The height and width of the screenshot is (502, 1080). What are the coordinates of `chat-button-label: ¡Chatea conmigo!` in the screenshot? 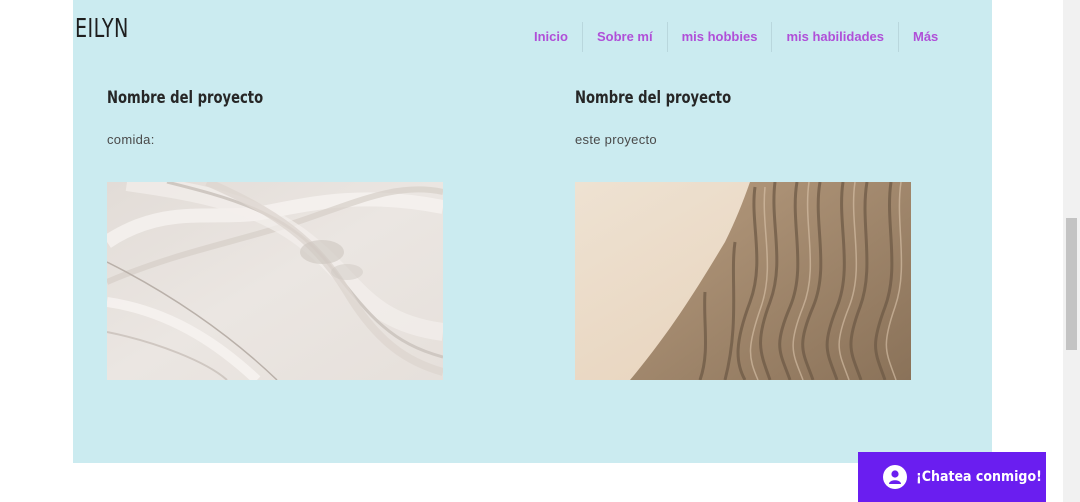 It's located at (979, 477).